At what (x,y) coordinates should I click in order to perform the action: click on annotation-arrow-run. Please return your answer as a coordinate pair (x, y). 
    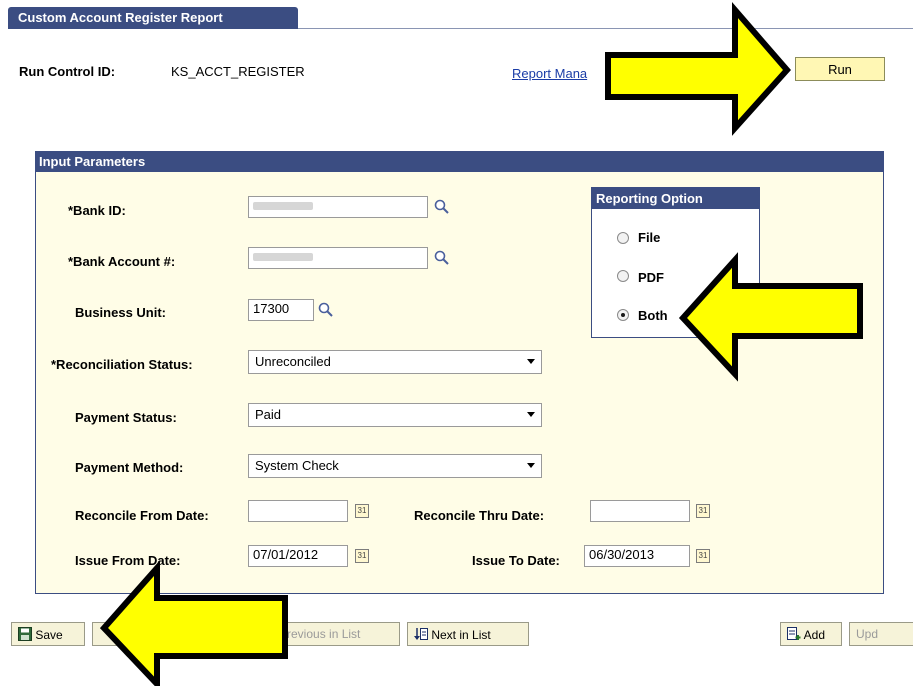
    Looking at the image, I should click on (698, 68).